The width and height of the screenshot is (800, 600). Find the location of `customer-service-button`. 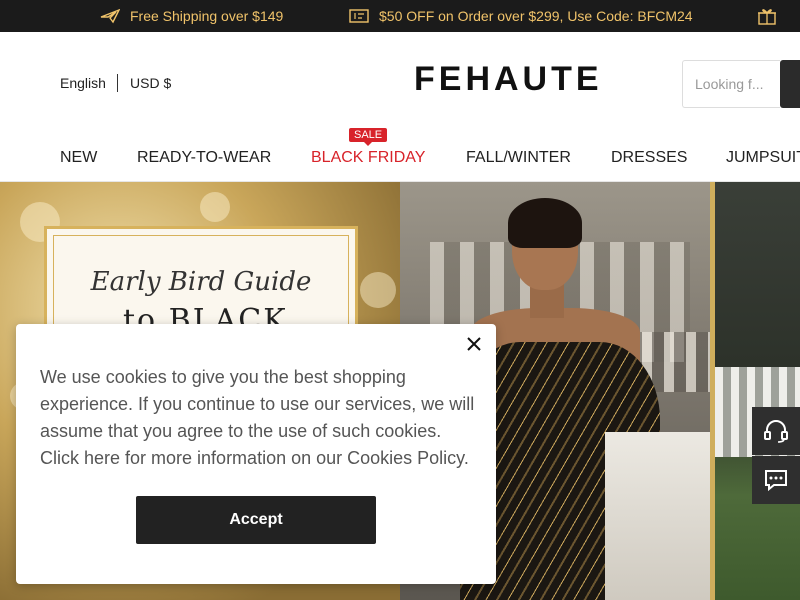

customer-service-button is located at coordinates (776, 431).